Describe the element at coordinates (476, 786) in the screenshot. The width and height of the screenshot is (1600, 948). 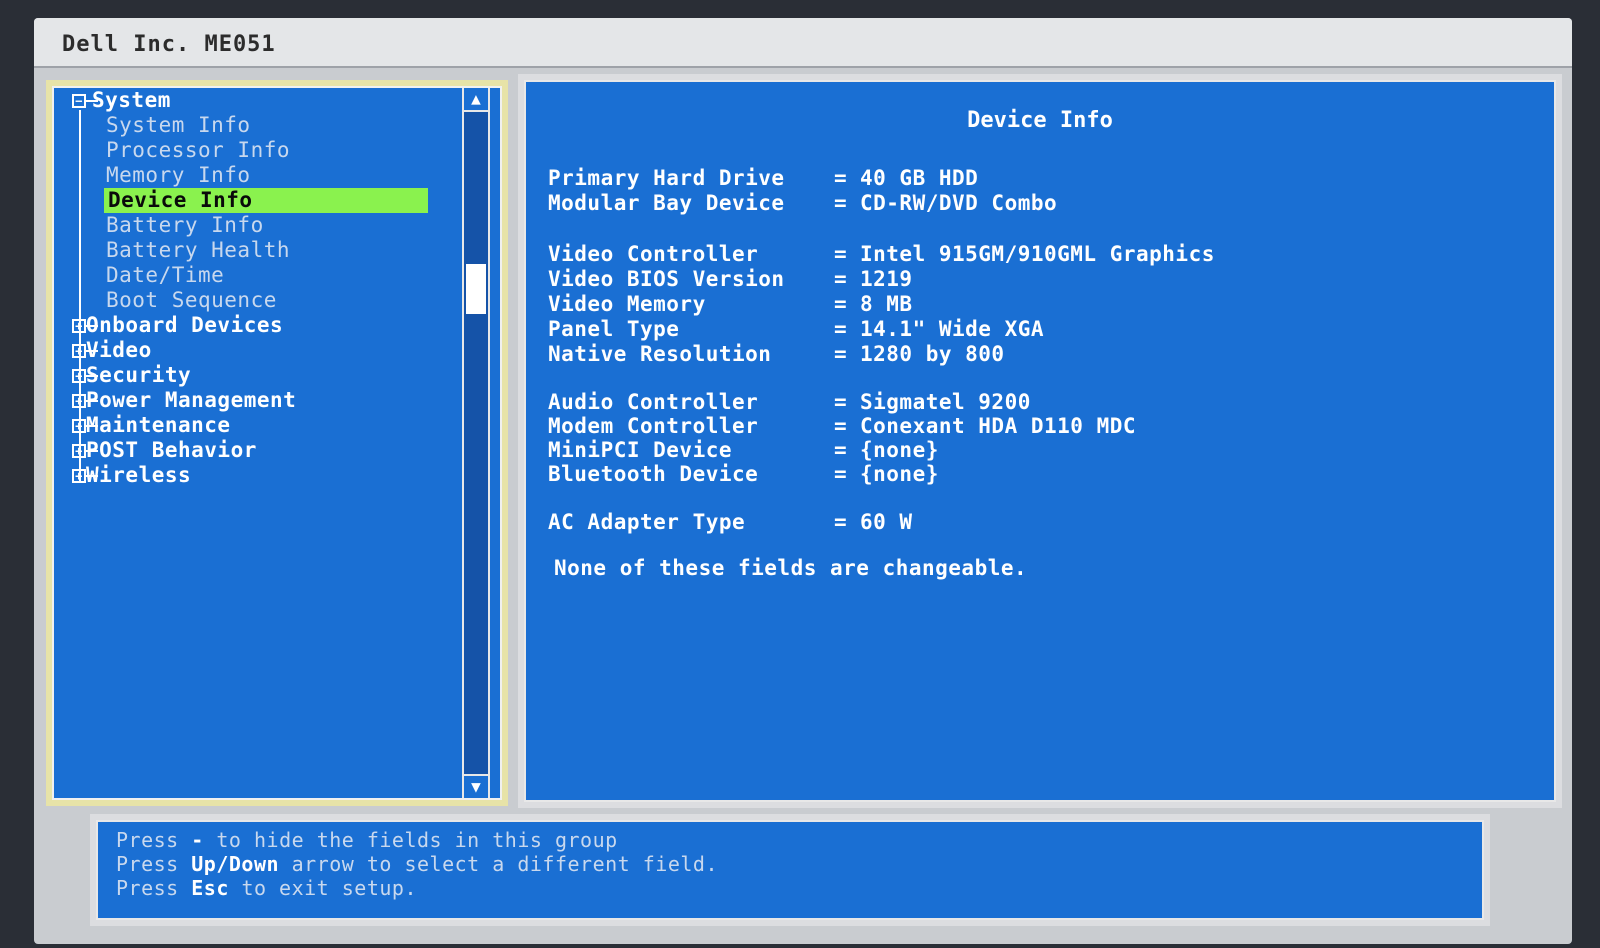
I see `arrow-down-icon: ▼` at that location.